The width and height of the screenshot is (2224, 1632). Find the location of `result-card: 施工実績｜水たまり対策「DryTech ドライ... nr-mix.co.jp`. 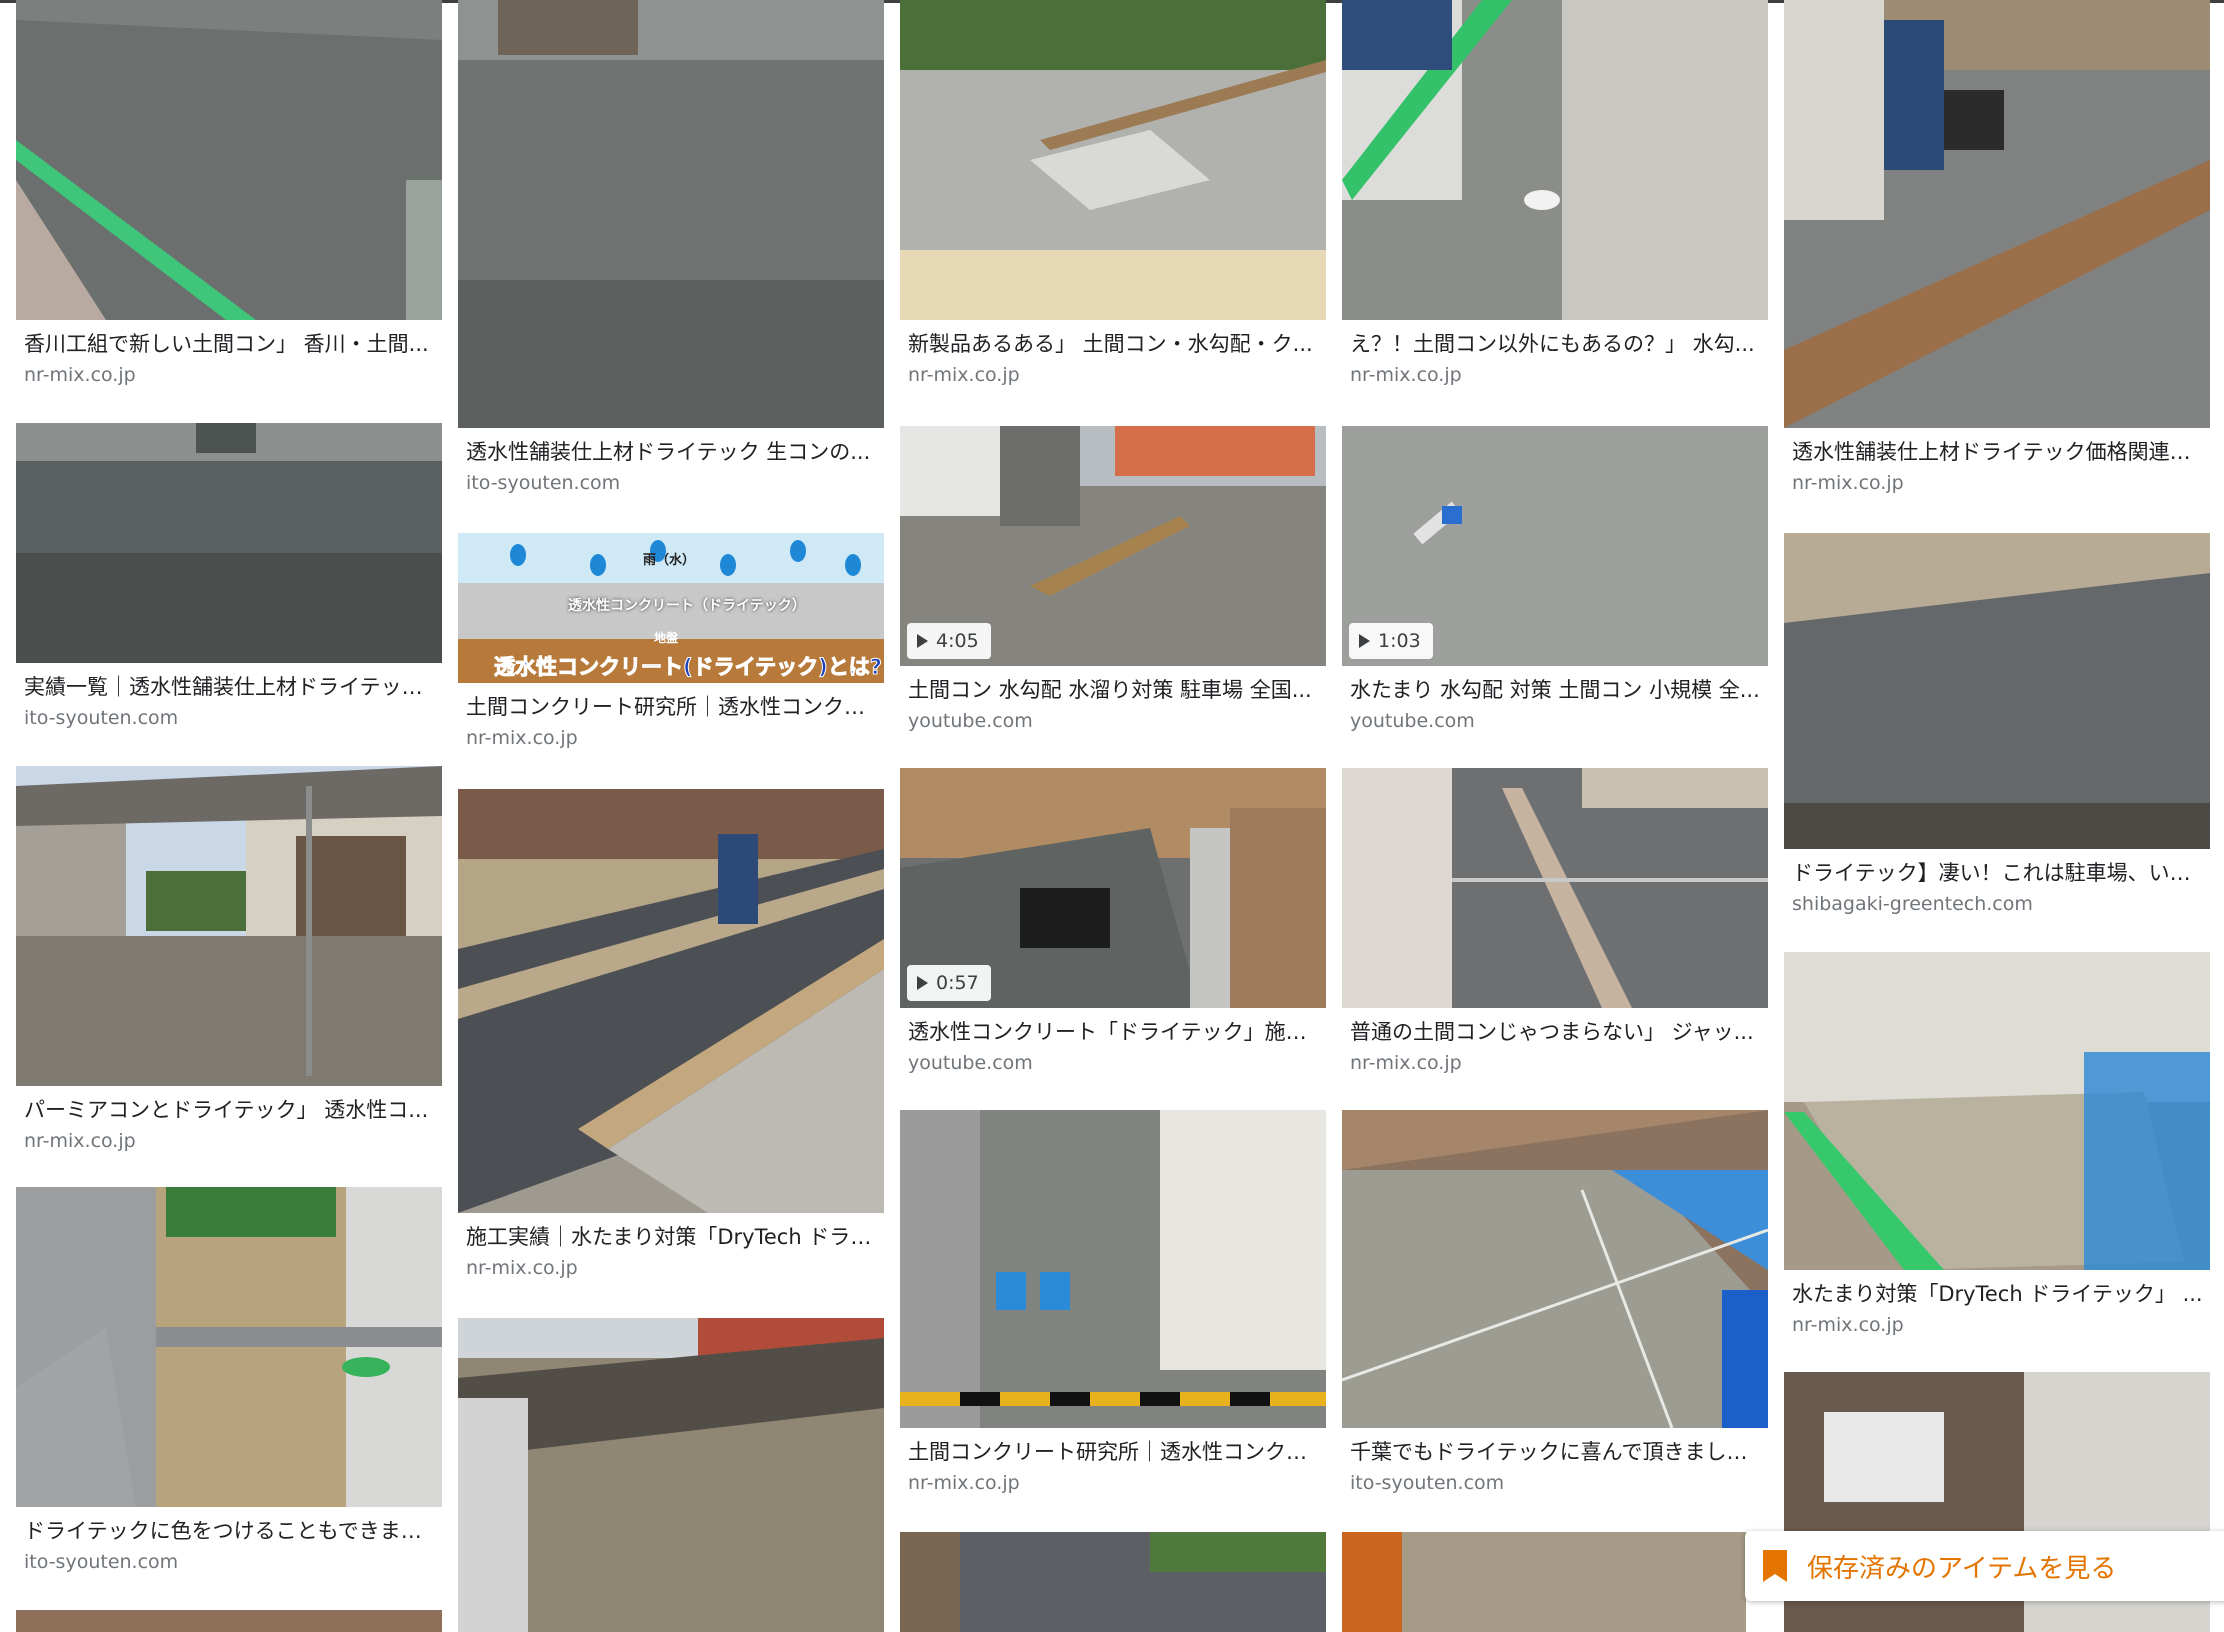

result-card: 施工実績｜水たまり対策「DryTech ドライ... nr-mix.co.jp is located at coordinates (671, 1036).